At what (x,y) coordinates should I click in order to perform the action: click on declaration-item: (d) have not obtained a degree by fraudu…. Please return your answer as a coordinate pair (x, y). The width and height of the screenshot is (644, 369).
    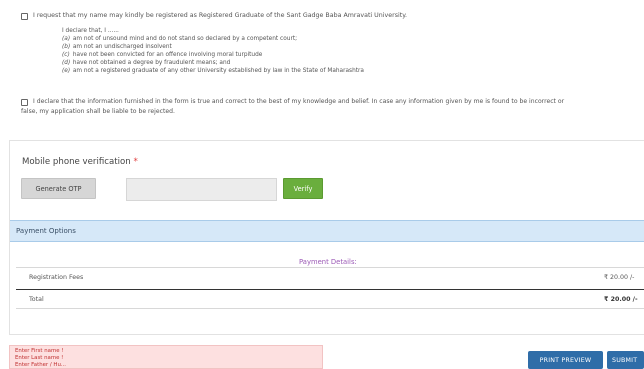
    Looking at the image, I should click on (146, 64).